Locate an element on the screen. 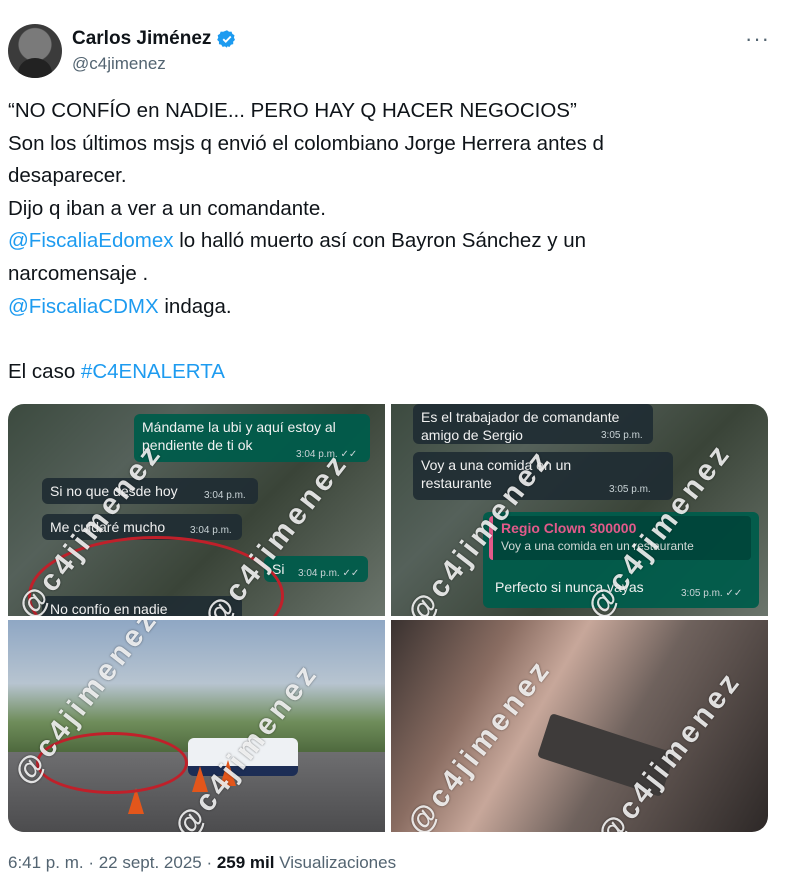 Image resolution: width=800 pixels, height=877 pixels. tweet-line: El caso #C4ENALERTA is located at coordinates (393, 372).